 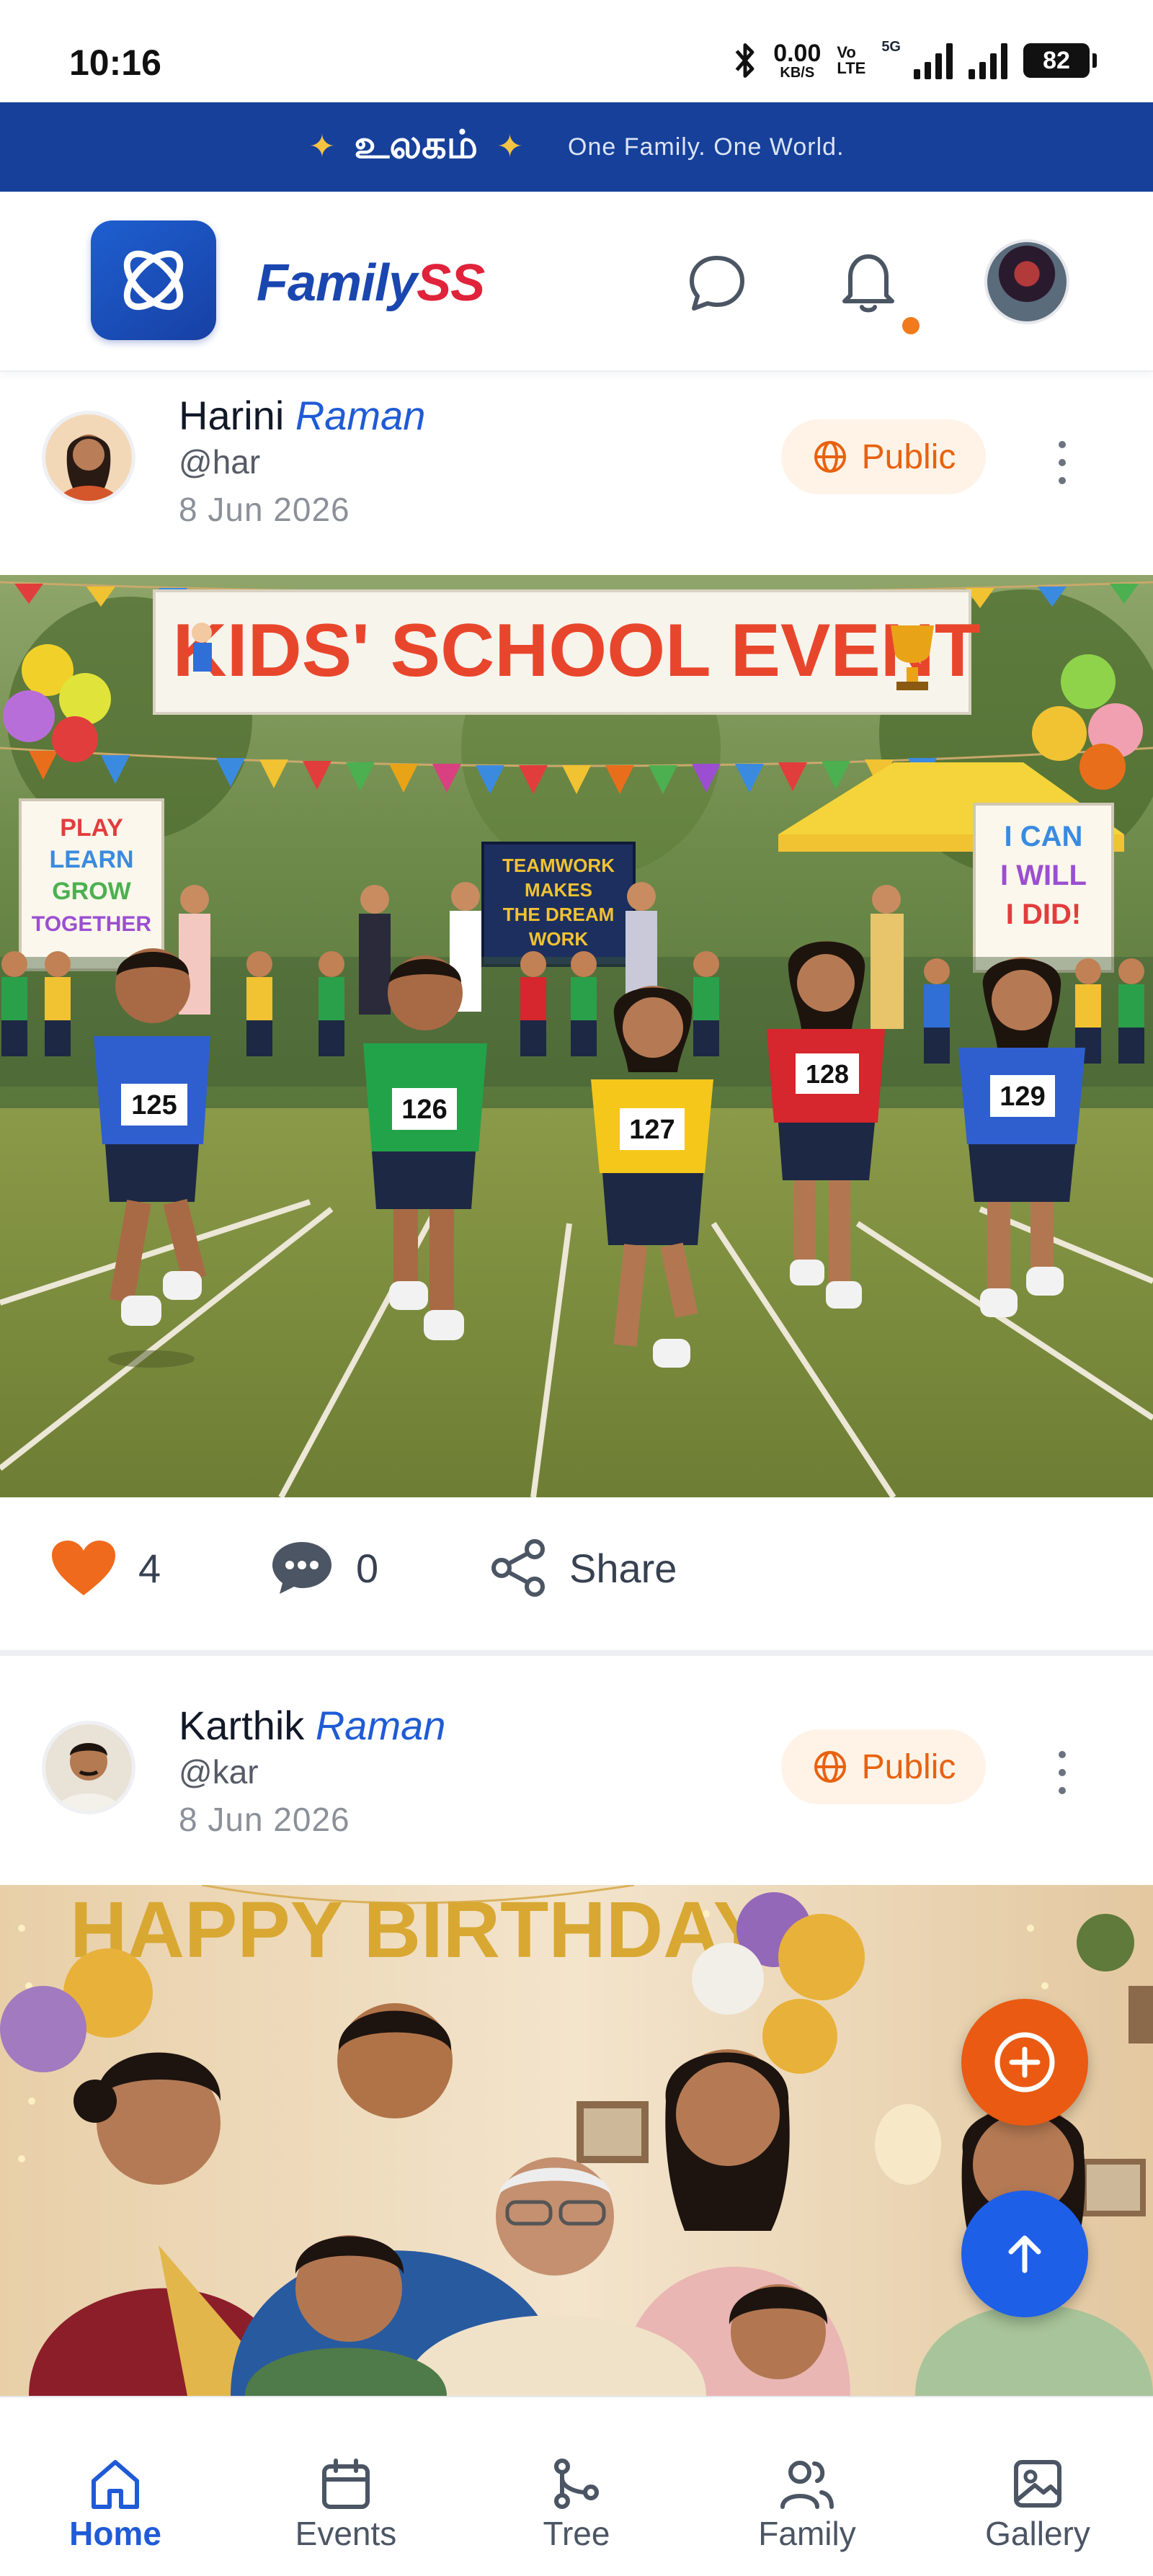 I want to click on brand-name: FamilySS, so click(x=371, y=283).